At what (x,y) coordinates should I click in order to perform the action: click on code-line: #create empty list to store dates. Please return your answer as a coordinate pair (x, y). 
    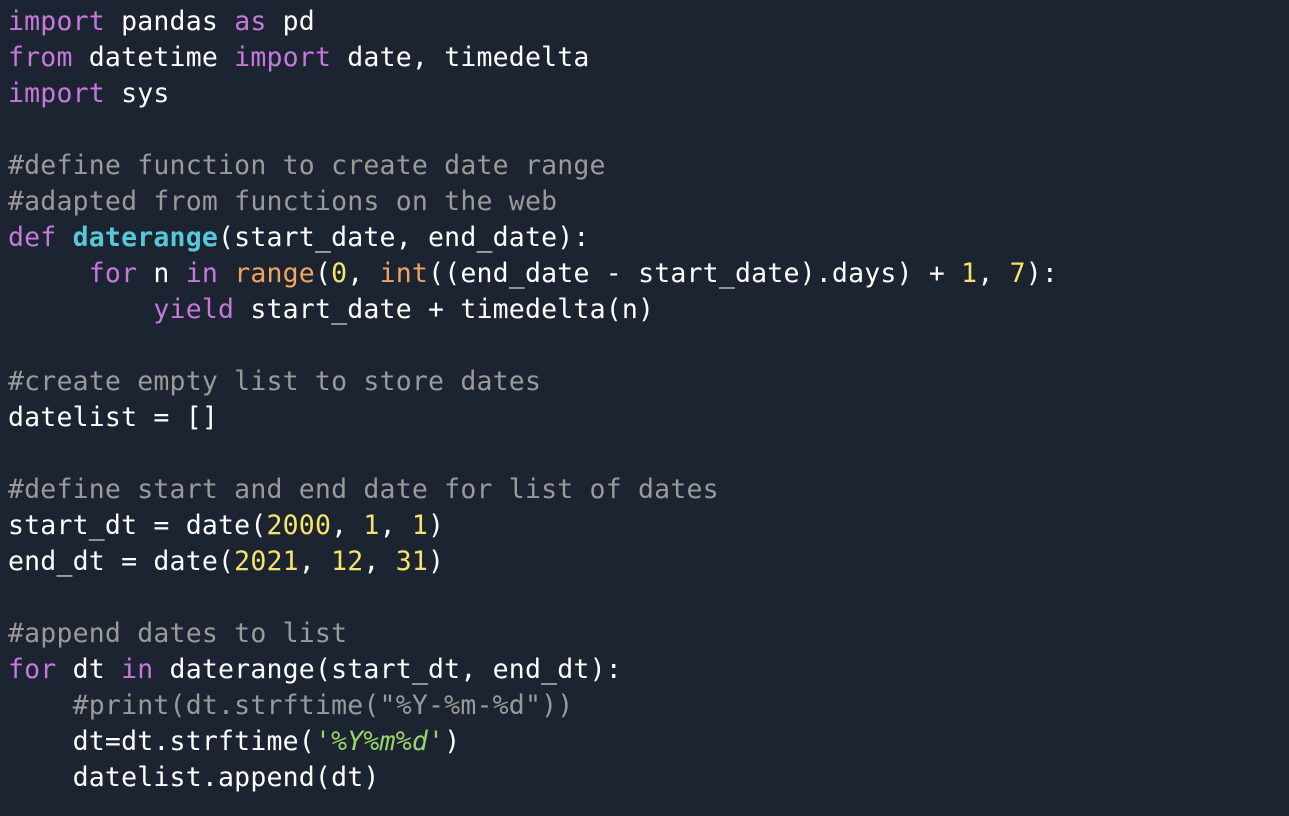
    Looking at the image, I should click on (533, 382).